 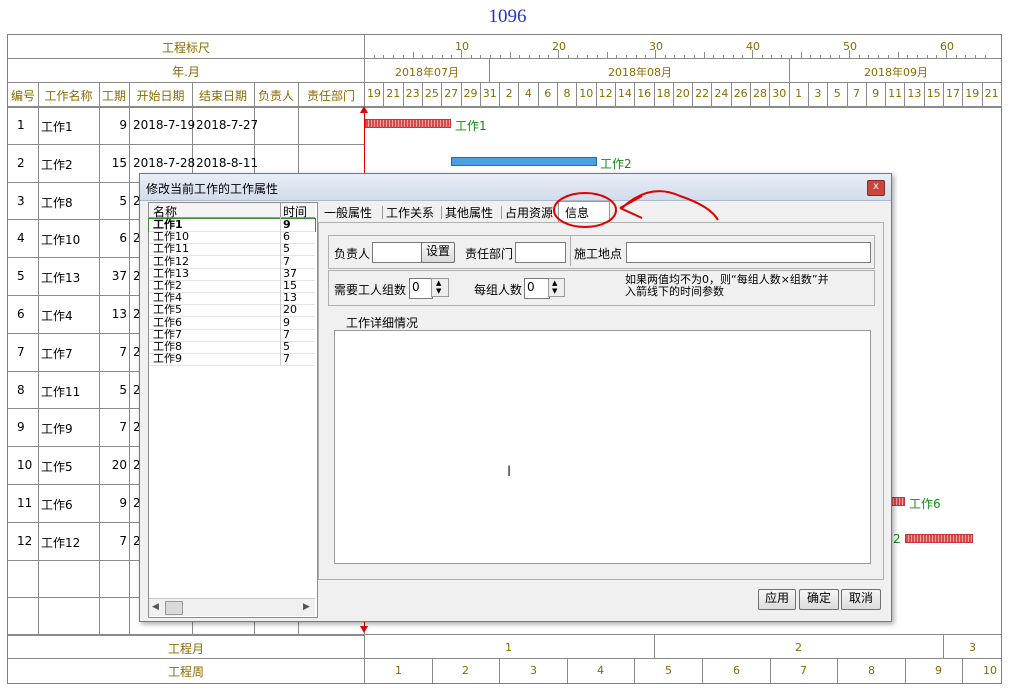 What do you see at coordinates (991, 93) in the screenshot?
I see `day-label: 21` at bounding box center [991, 93].